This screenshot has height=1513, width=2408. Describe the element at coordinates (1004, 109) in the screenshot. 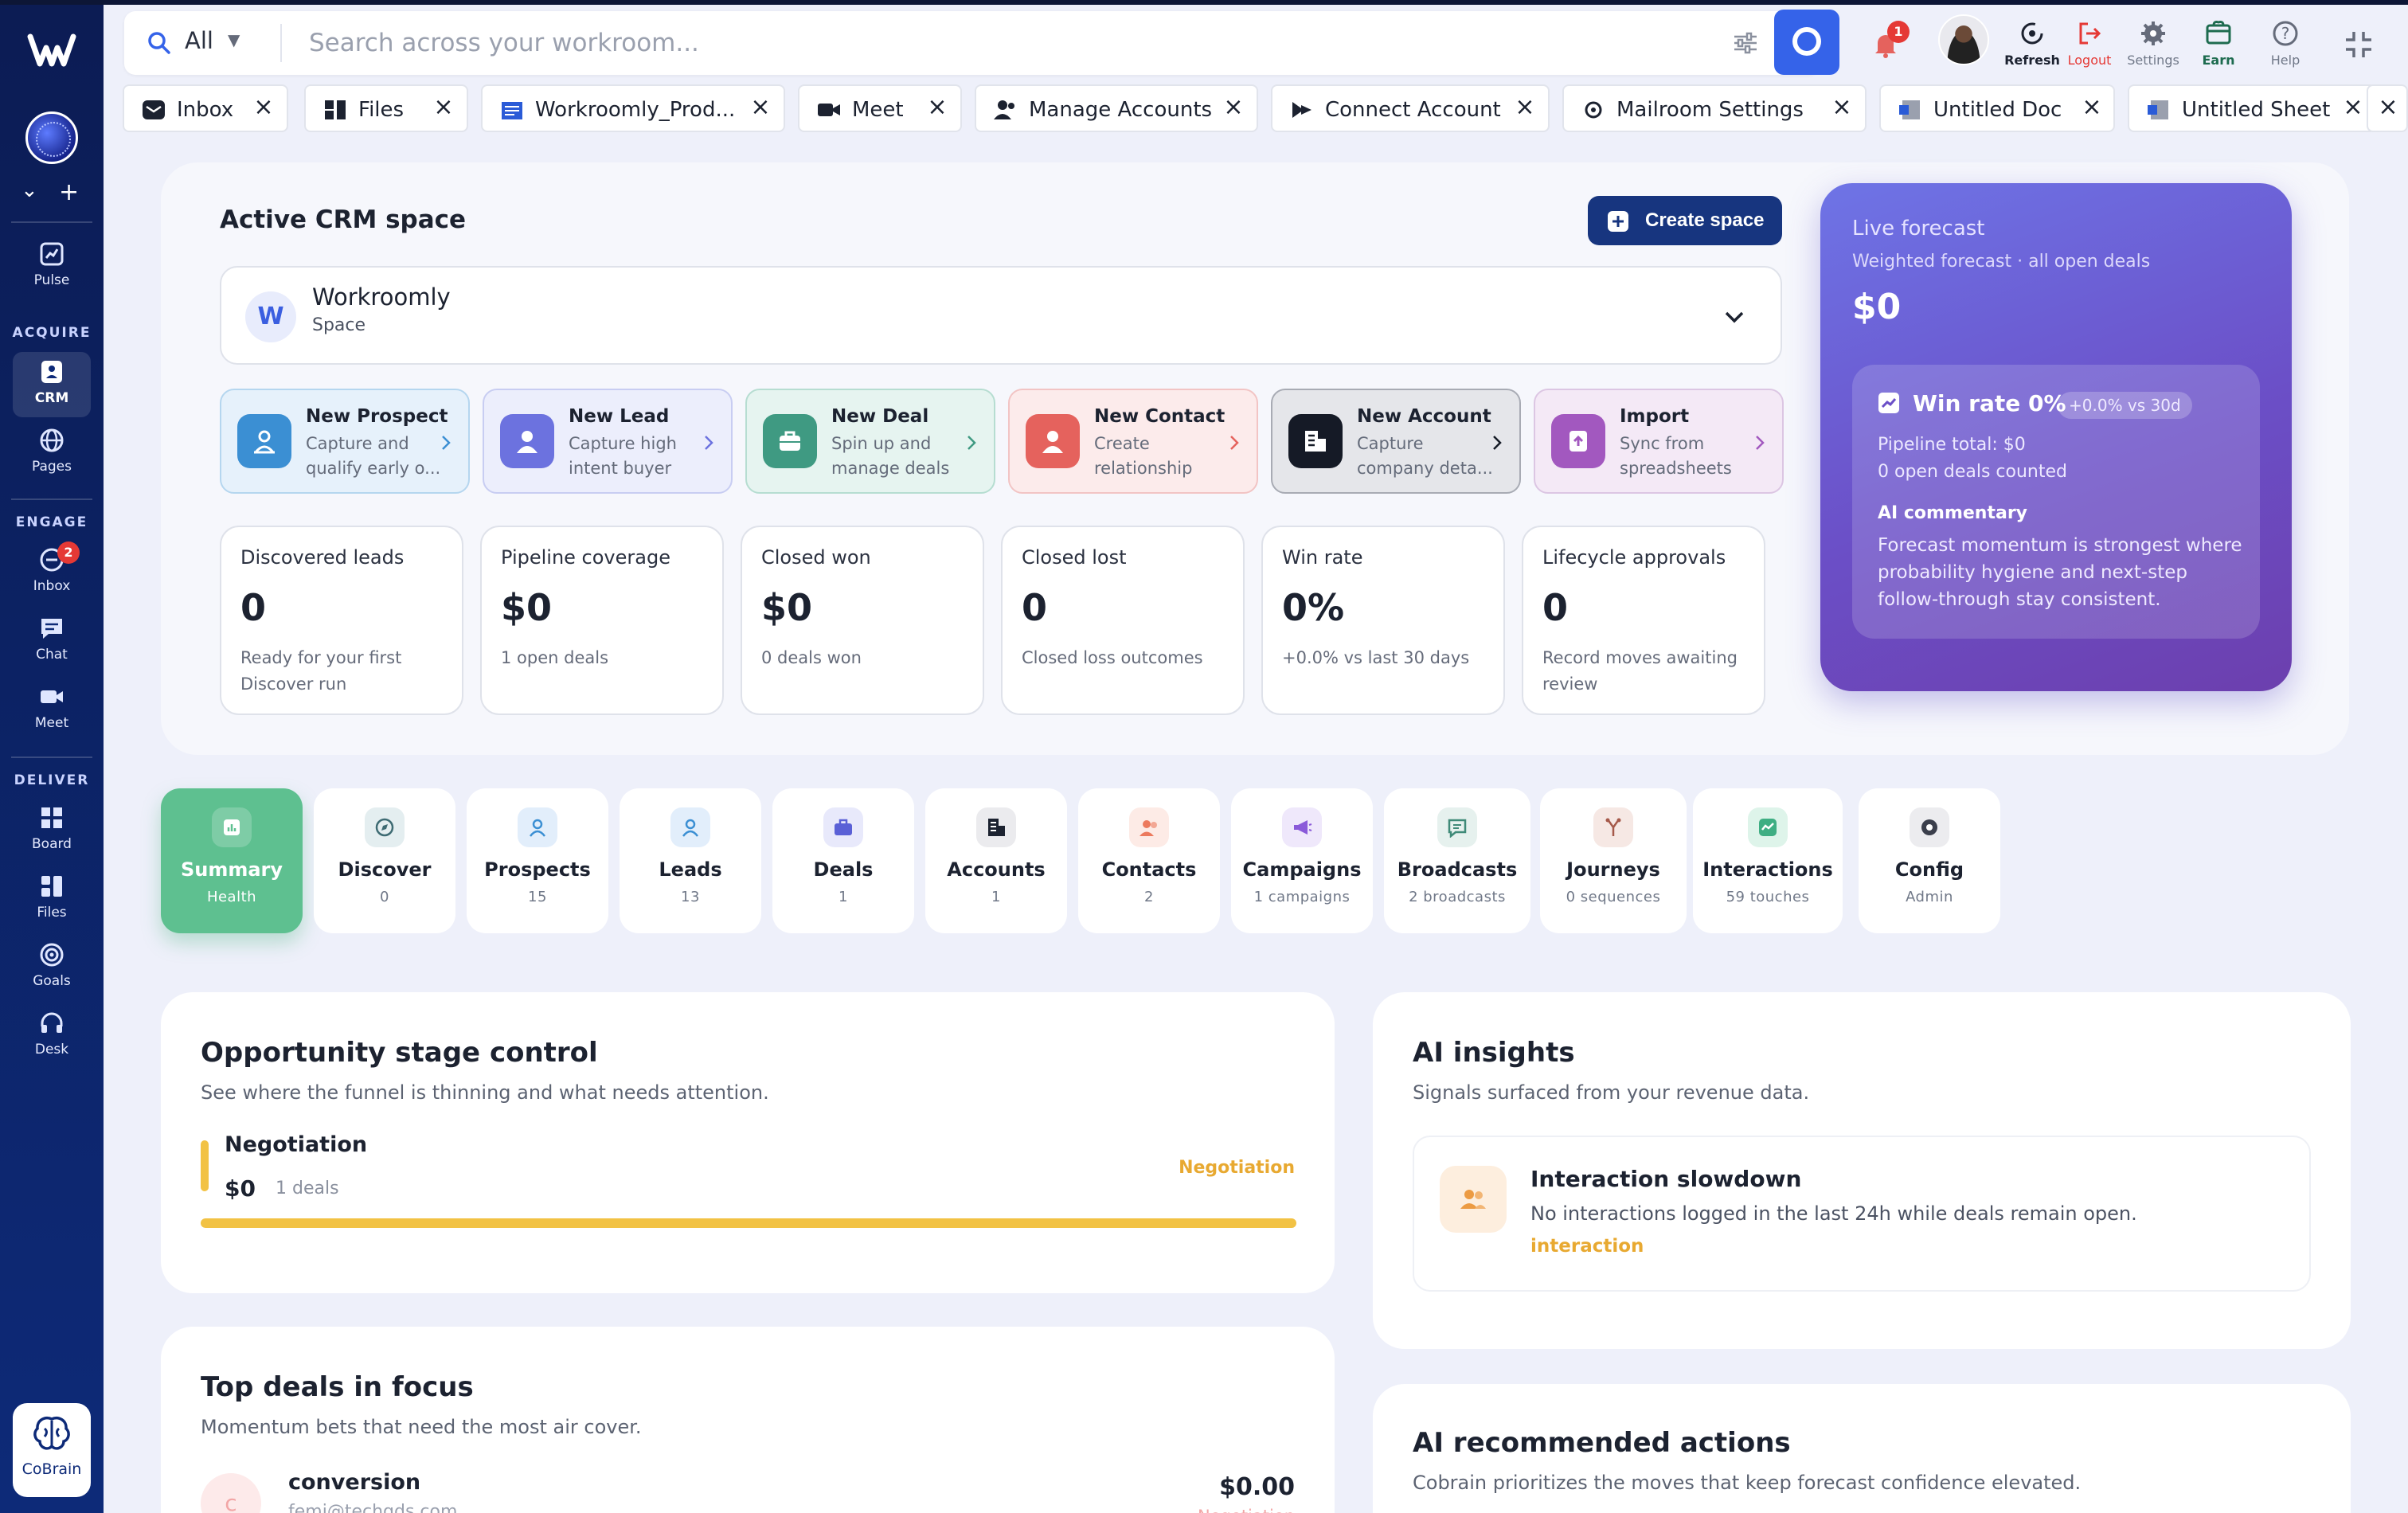

I see `users-icon` at that location.